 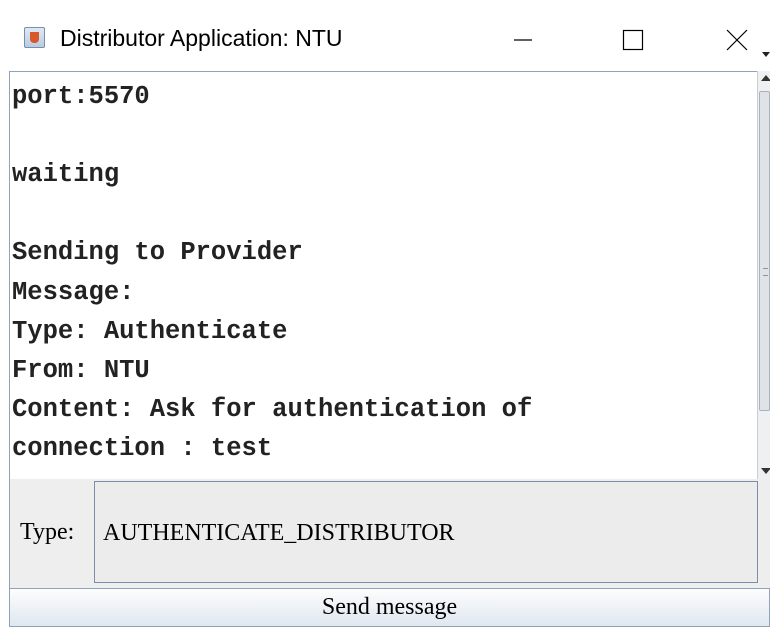 I want to click on log-line: waiting, so click(x=66, y=174).